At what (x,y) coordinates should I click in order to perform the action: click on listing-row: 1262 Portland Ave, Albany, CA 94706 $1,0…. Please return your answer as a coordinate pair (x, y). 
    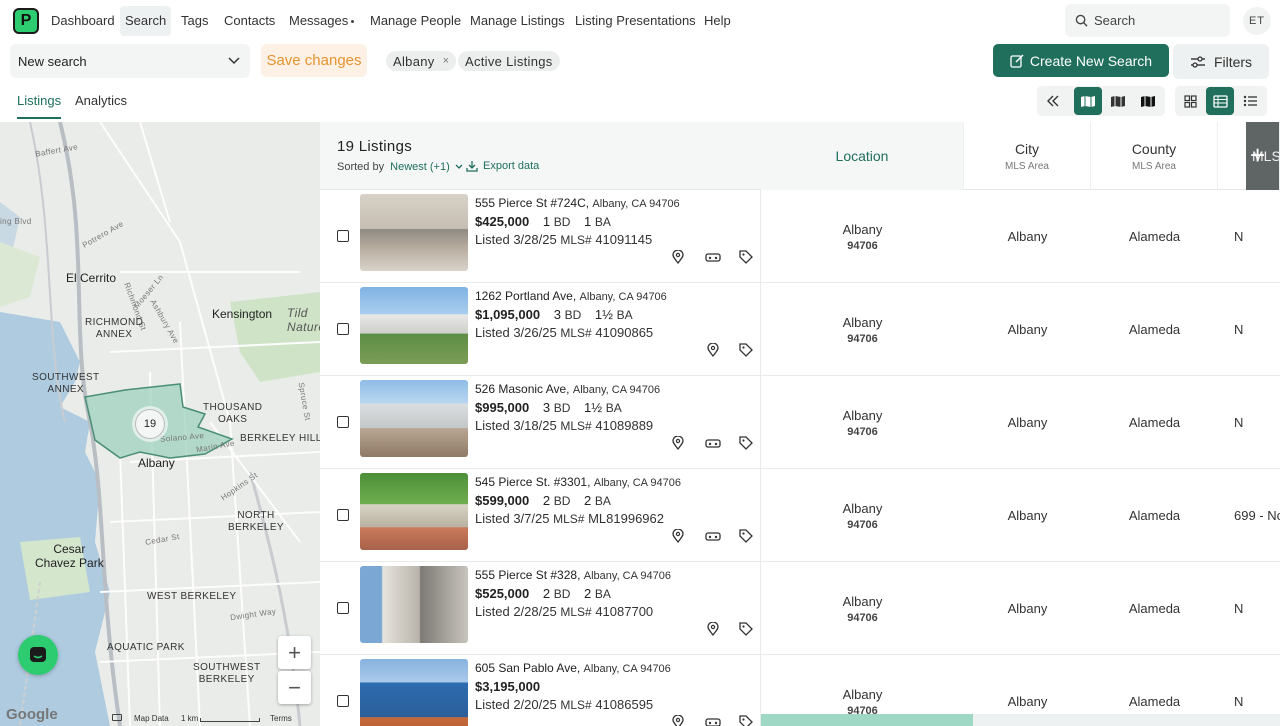
    Looking at the image, I should click on (800, 329).